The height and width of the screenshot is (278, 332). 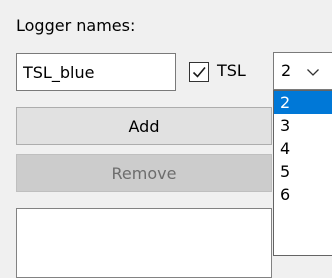 What do you see at coordinates (303, 125) in the screenshot?
I see `dropdown-option-3: 3` at bounding box center [303, 125].